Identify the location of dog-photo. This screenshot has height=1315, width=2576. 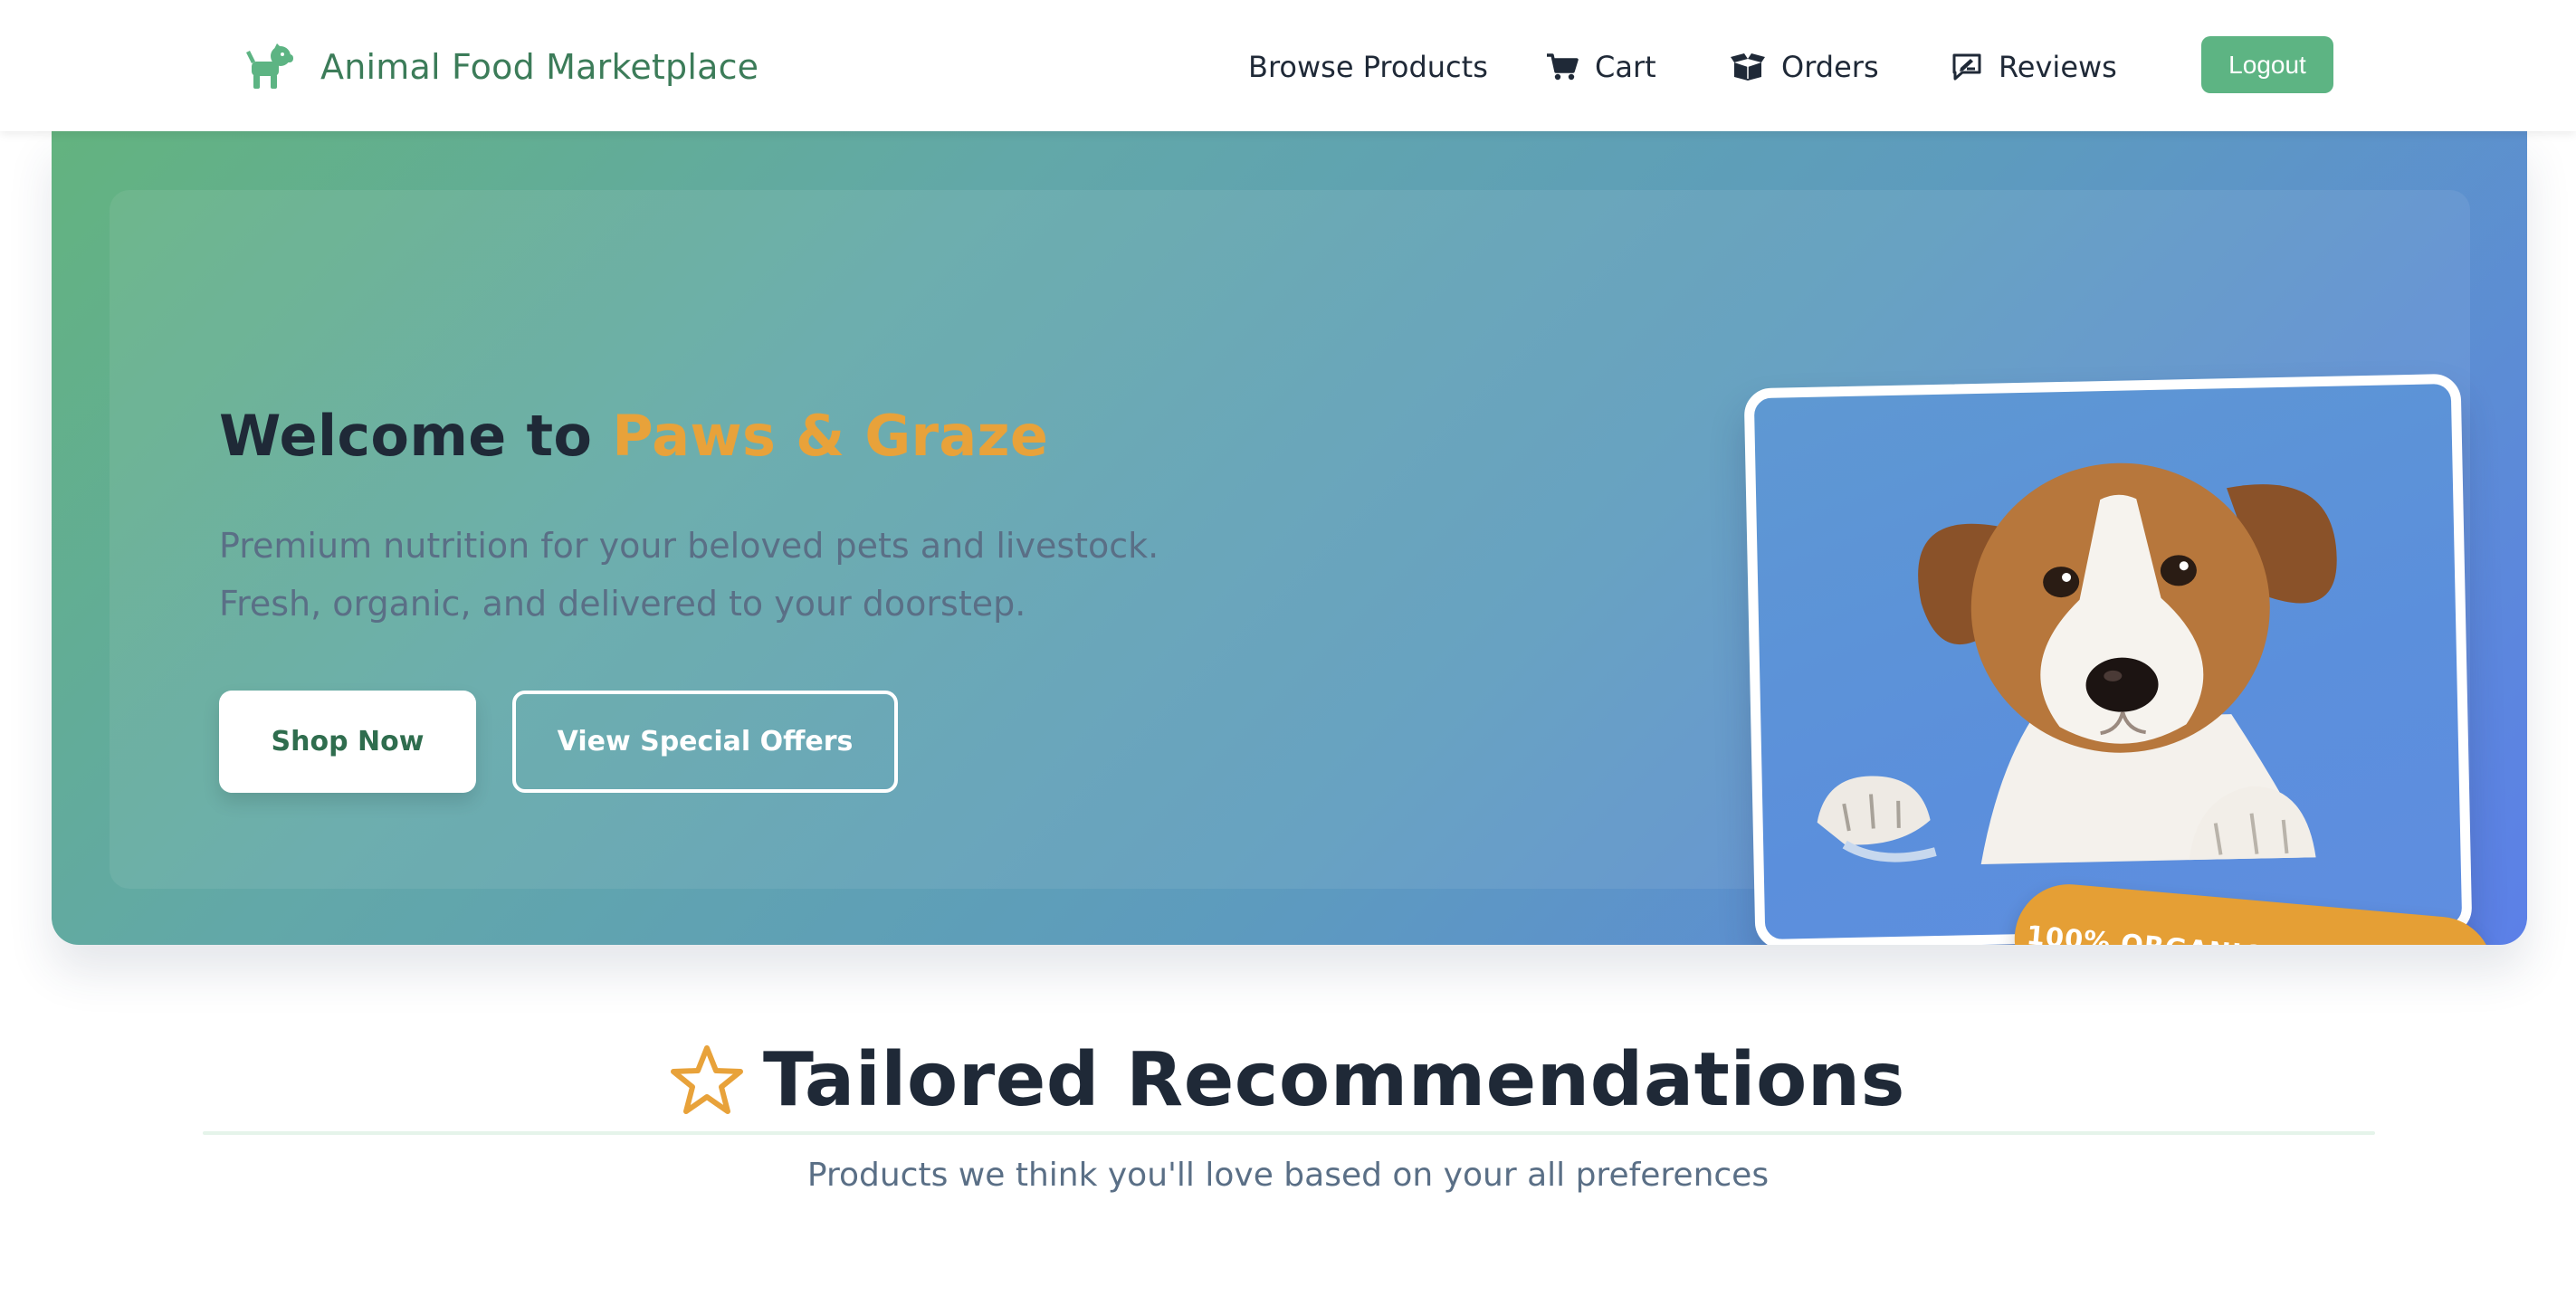
(2077, 663).